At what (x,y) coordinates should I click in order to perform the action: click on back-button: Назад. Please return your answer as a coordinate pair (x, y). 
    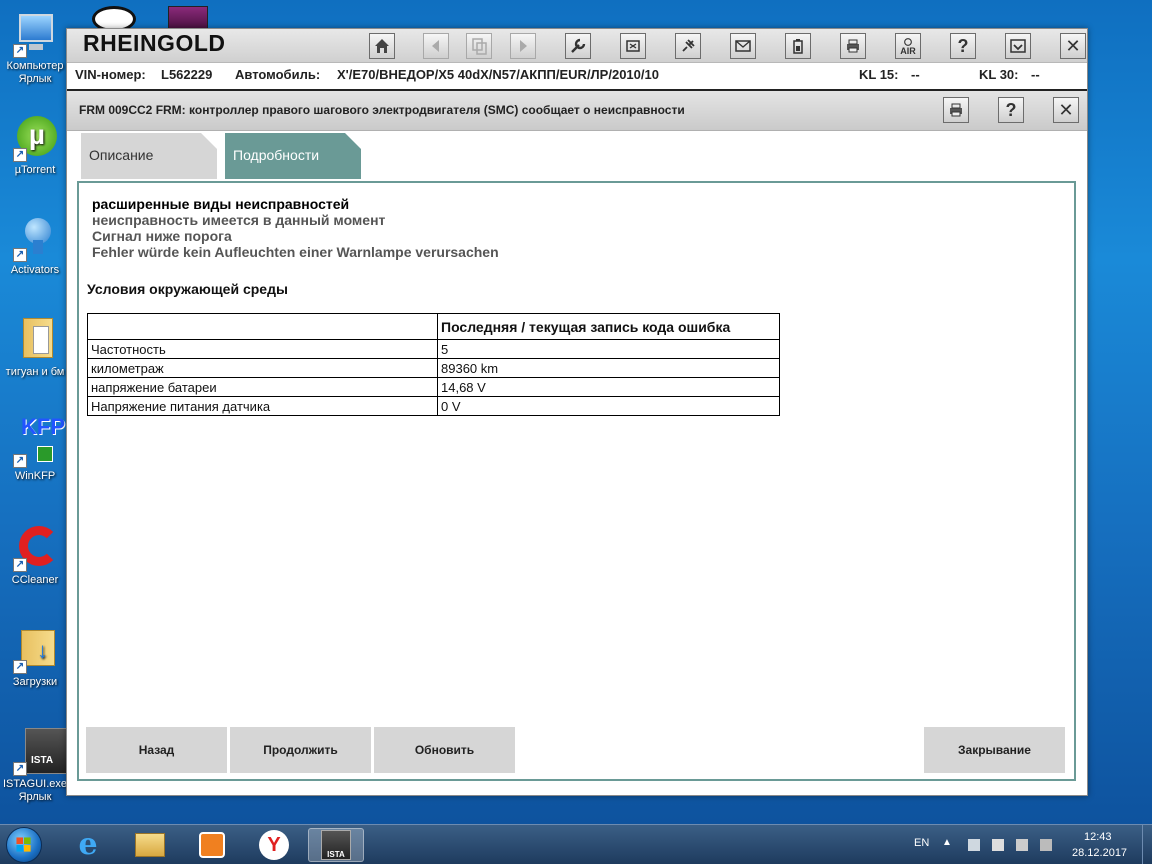
    Looking at the image, I should click on (156, 750).